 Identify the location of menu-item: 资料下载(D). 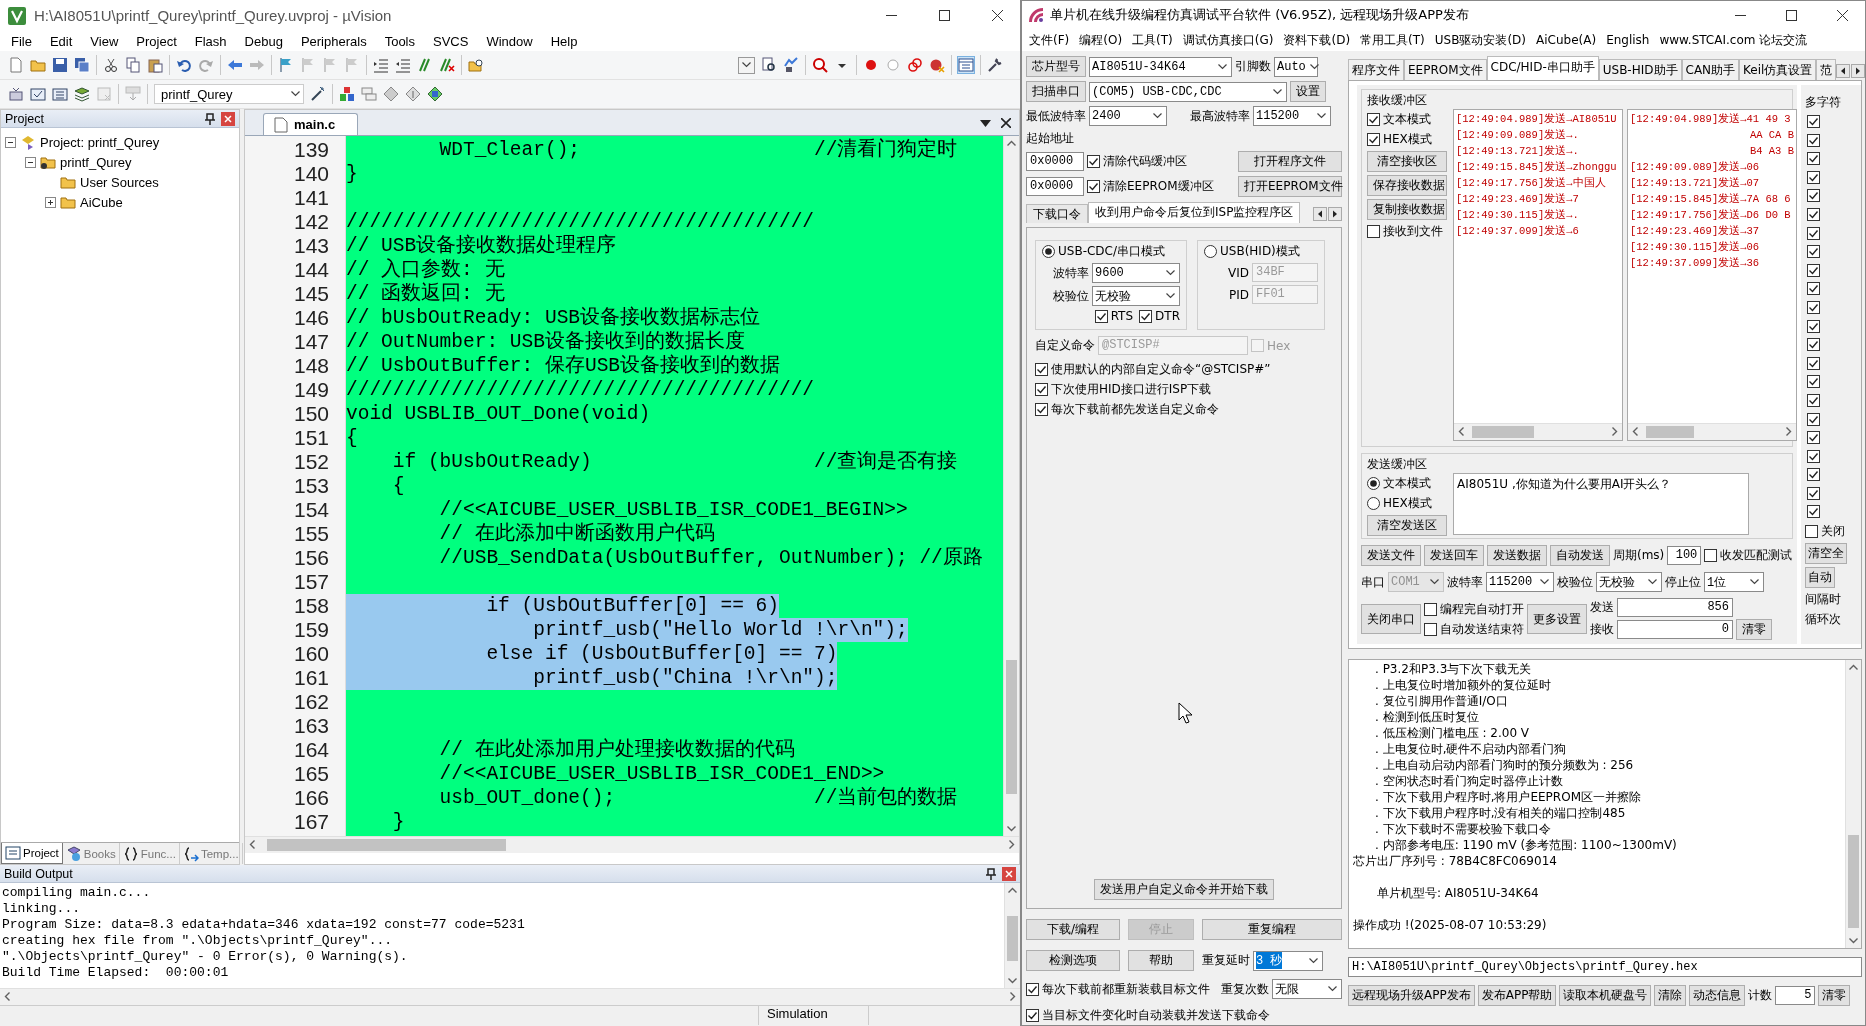
(1317, 40).